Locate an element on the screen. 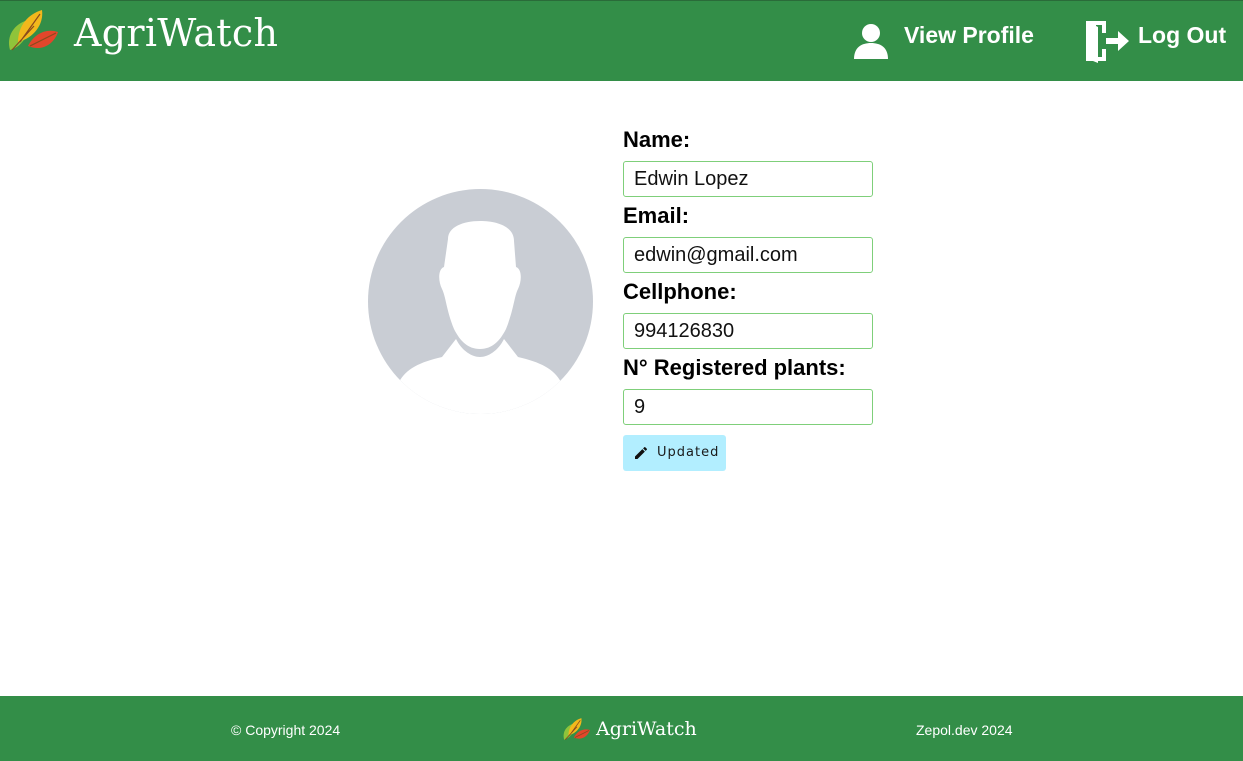  user-icon is located at coordinates (871, 41).